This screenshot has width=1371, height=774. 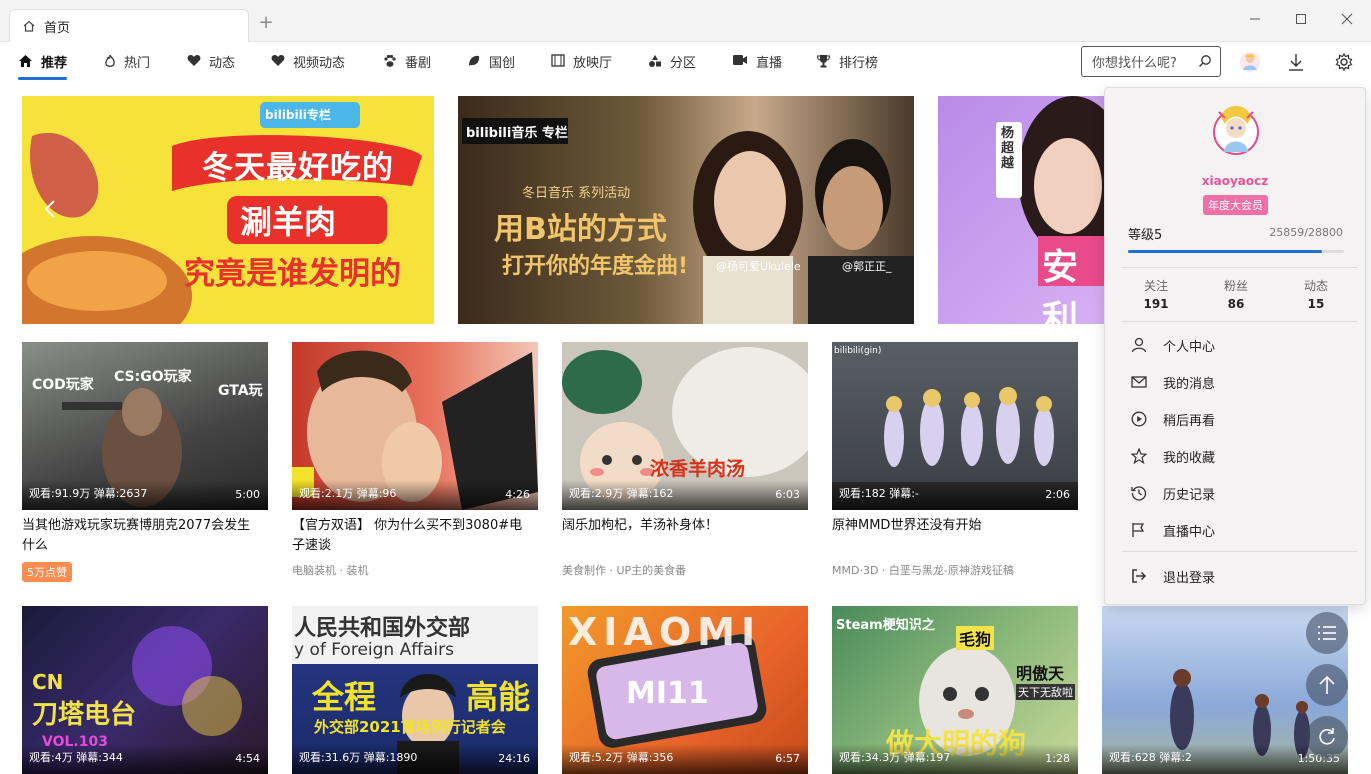 What do you see at coordinates (288, 222) in the screenshot?
I see `banner-headline: 涮羊肉` at bounding box center [288, 222].